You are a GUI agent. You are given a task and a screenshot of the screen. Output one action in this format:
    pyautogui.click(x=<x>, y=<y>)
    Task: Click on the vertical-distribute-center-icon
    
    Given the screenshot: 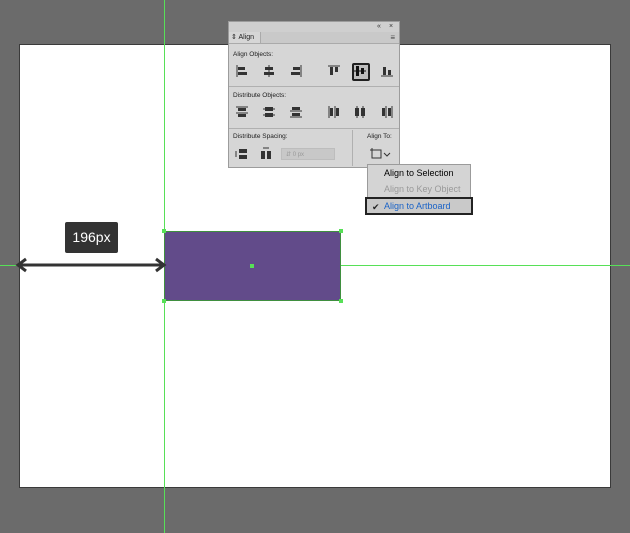 What is the action you would take?
    pyautogui.click(x=269, y=112)
    